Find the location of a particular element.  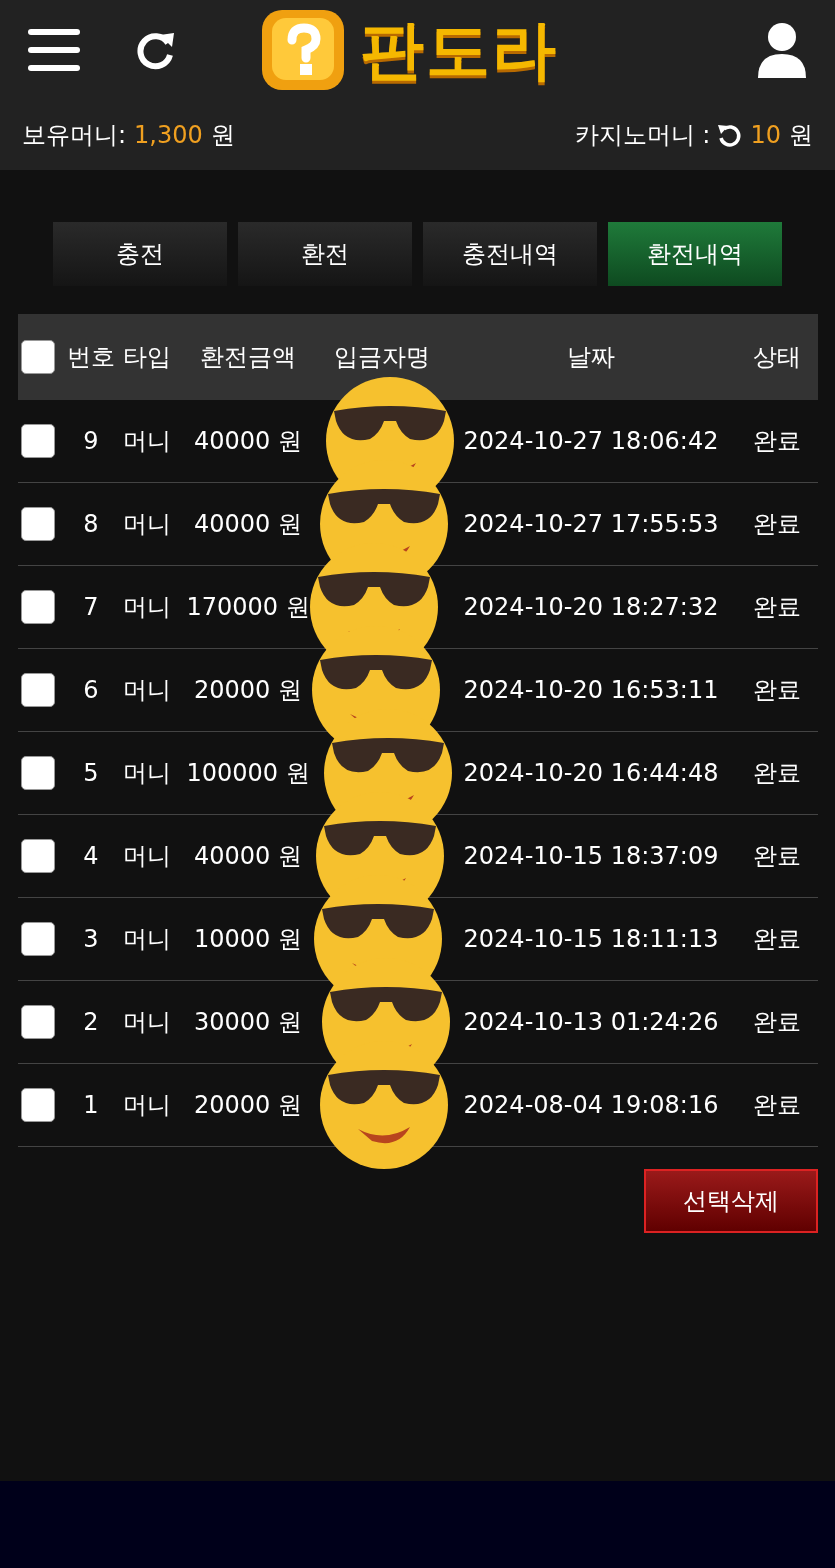

balance-label: 보유머니: is located at coordinates (74, 135).